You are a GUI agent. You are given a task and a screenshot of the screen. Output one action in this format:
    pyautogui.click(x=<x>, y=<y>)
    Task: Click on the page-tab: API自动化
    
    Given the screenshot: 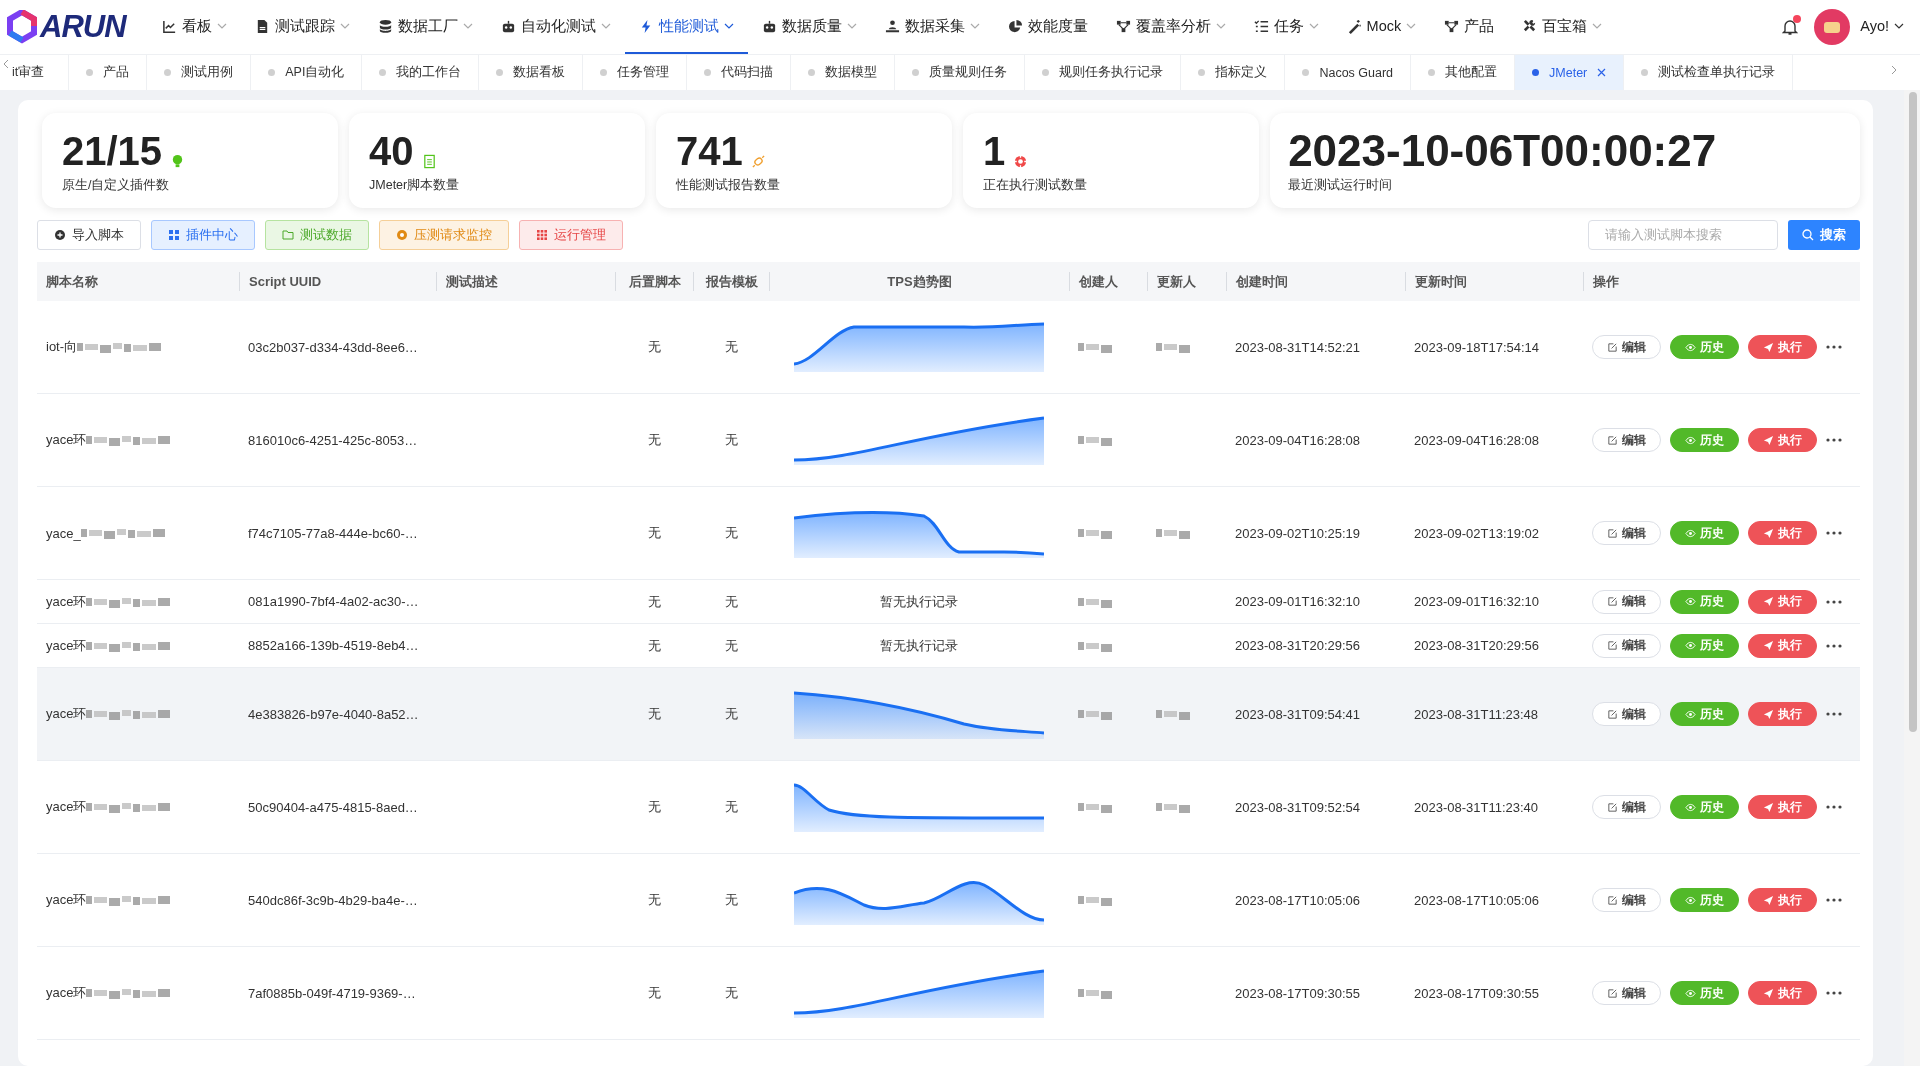 What is the action you would take?
    pyautogui.click(x=307, y=72)
    